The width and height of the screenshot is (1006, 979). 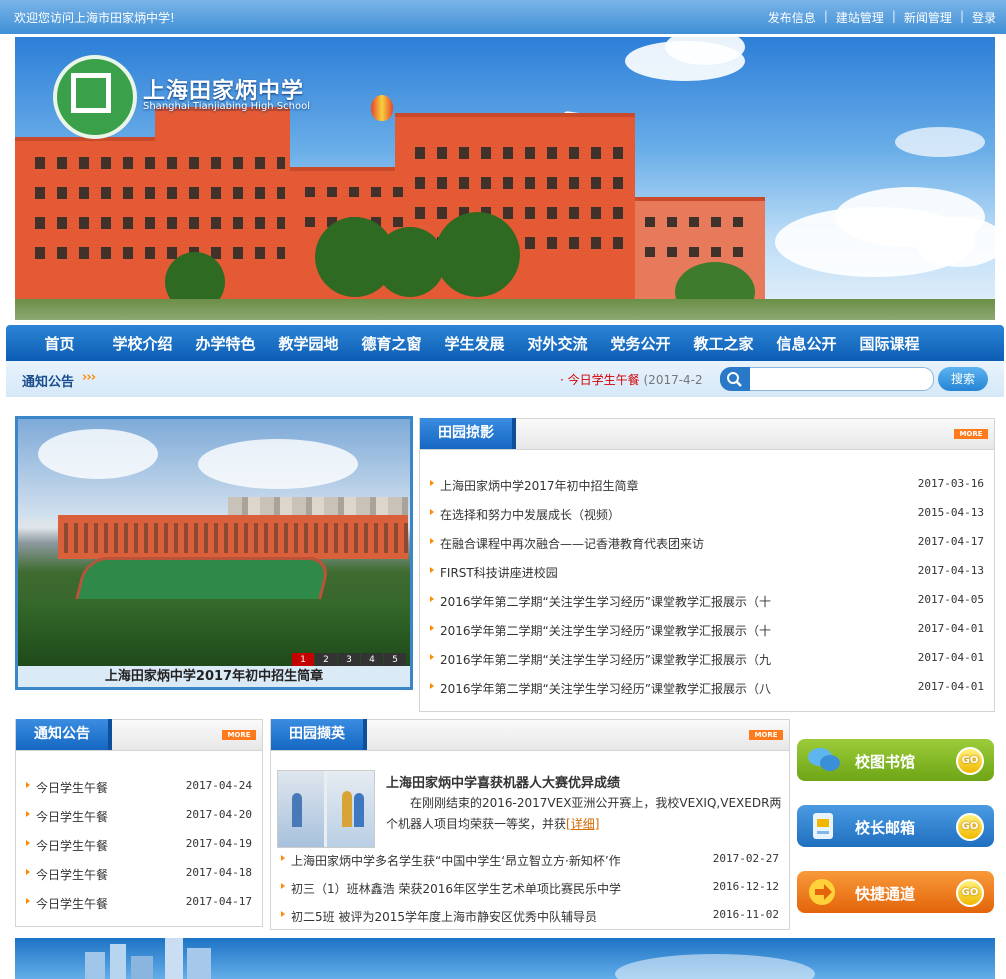 I want to click on panel-title: 田园撷英, so click(x=319, y=734).